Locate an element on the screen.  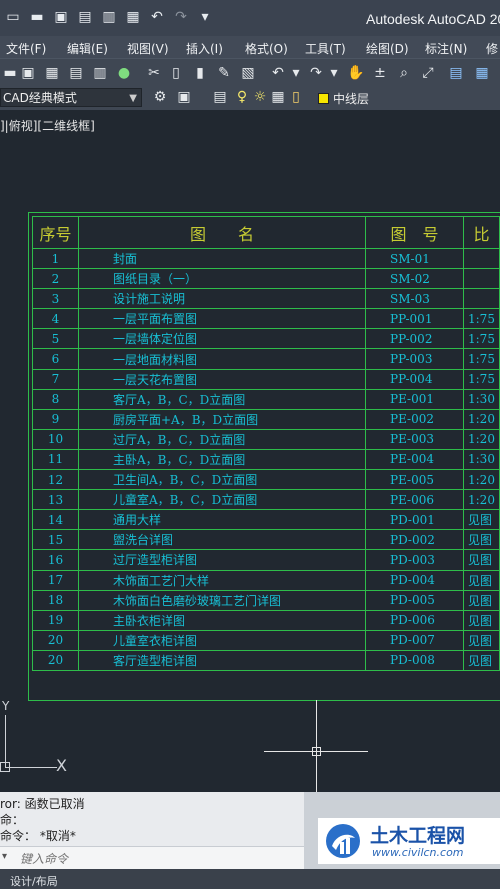
command-history: ror: 函数已取消 命： 命令： *取消* is located at coordinates (152, 819).